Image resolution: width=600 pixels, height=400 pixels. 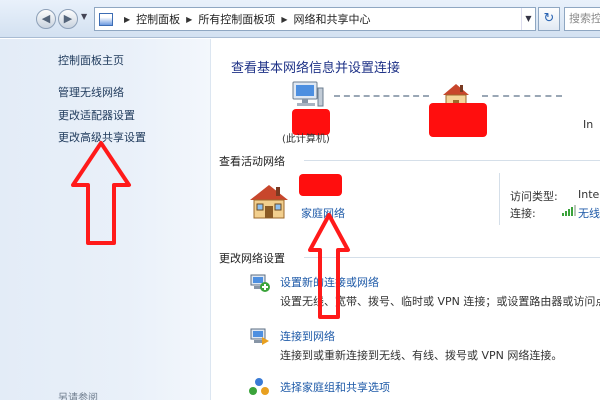 I want to click on back-button: ◀, so click(x=46, y=19).